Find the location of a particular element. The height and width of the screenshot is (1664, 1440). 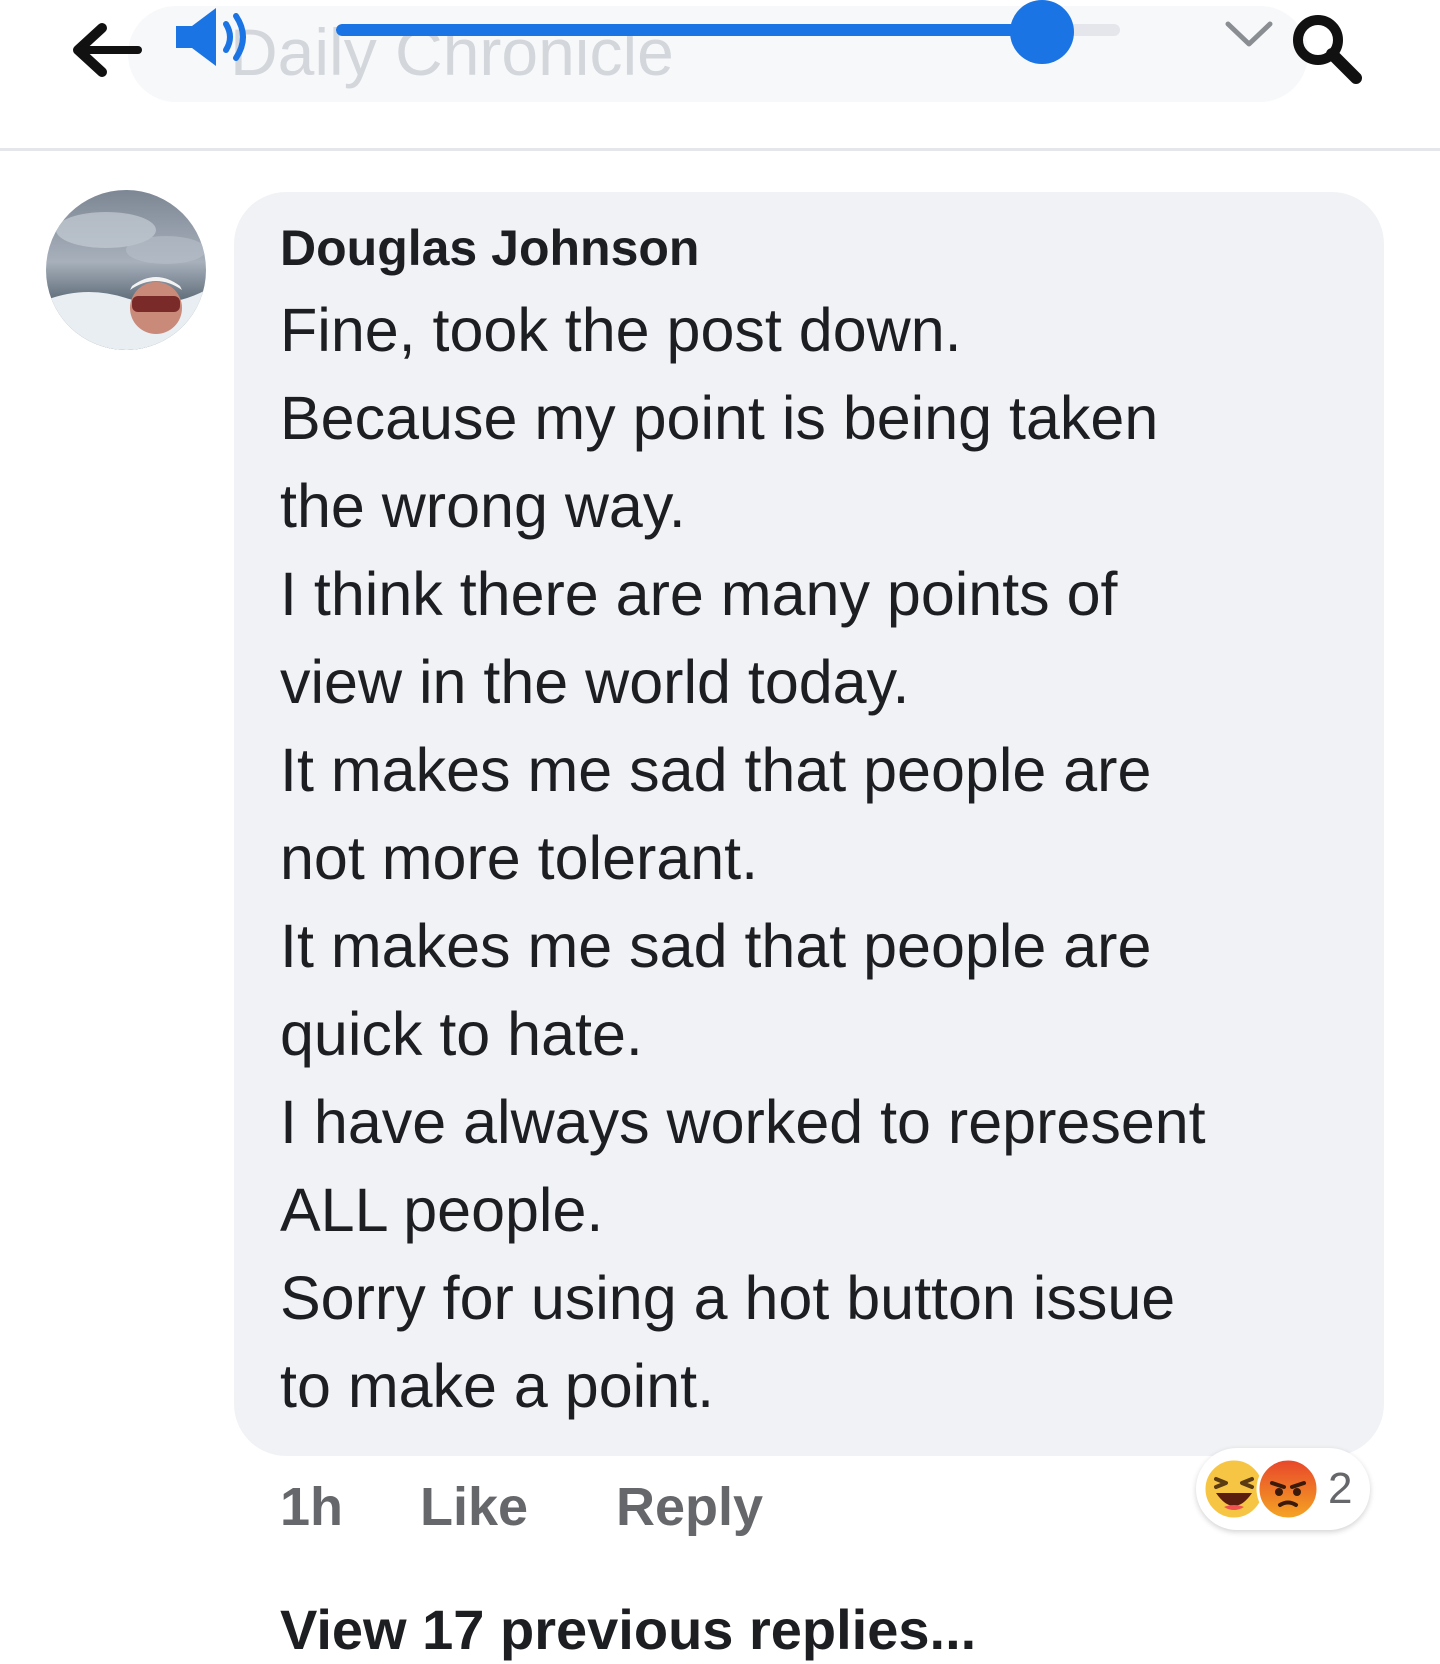

comment-line: view in the world today. is located at coordinates (595, 682).